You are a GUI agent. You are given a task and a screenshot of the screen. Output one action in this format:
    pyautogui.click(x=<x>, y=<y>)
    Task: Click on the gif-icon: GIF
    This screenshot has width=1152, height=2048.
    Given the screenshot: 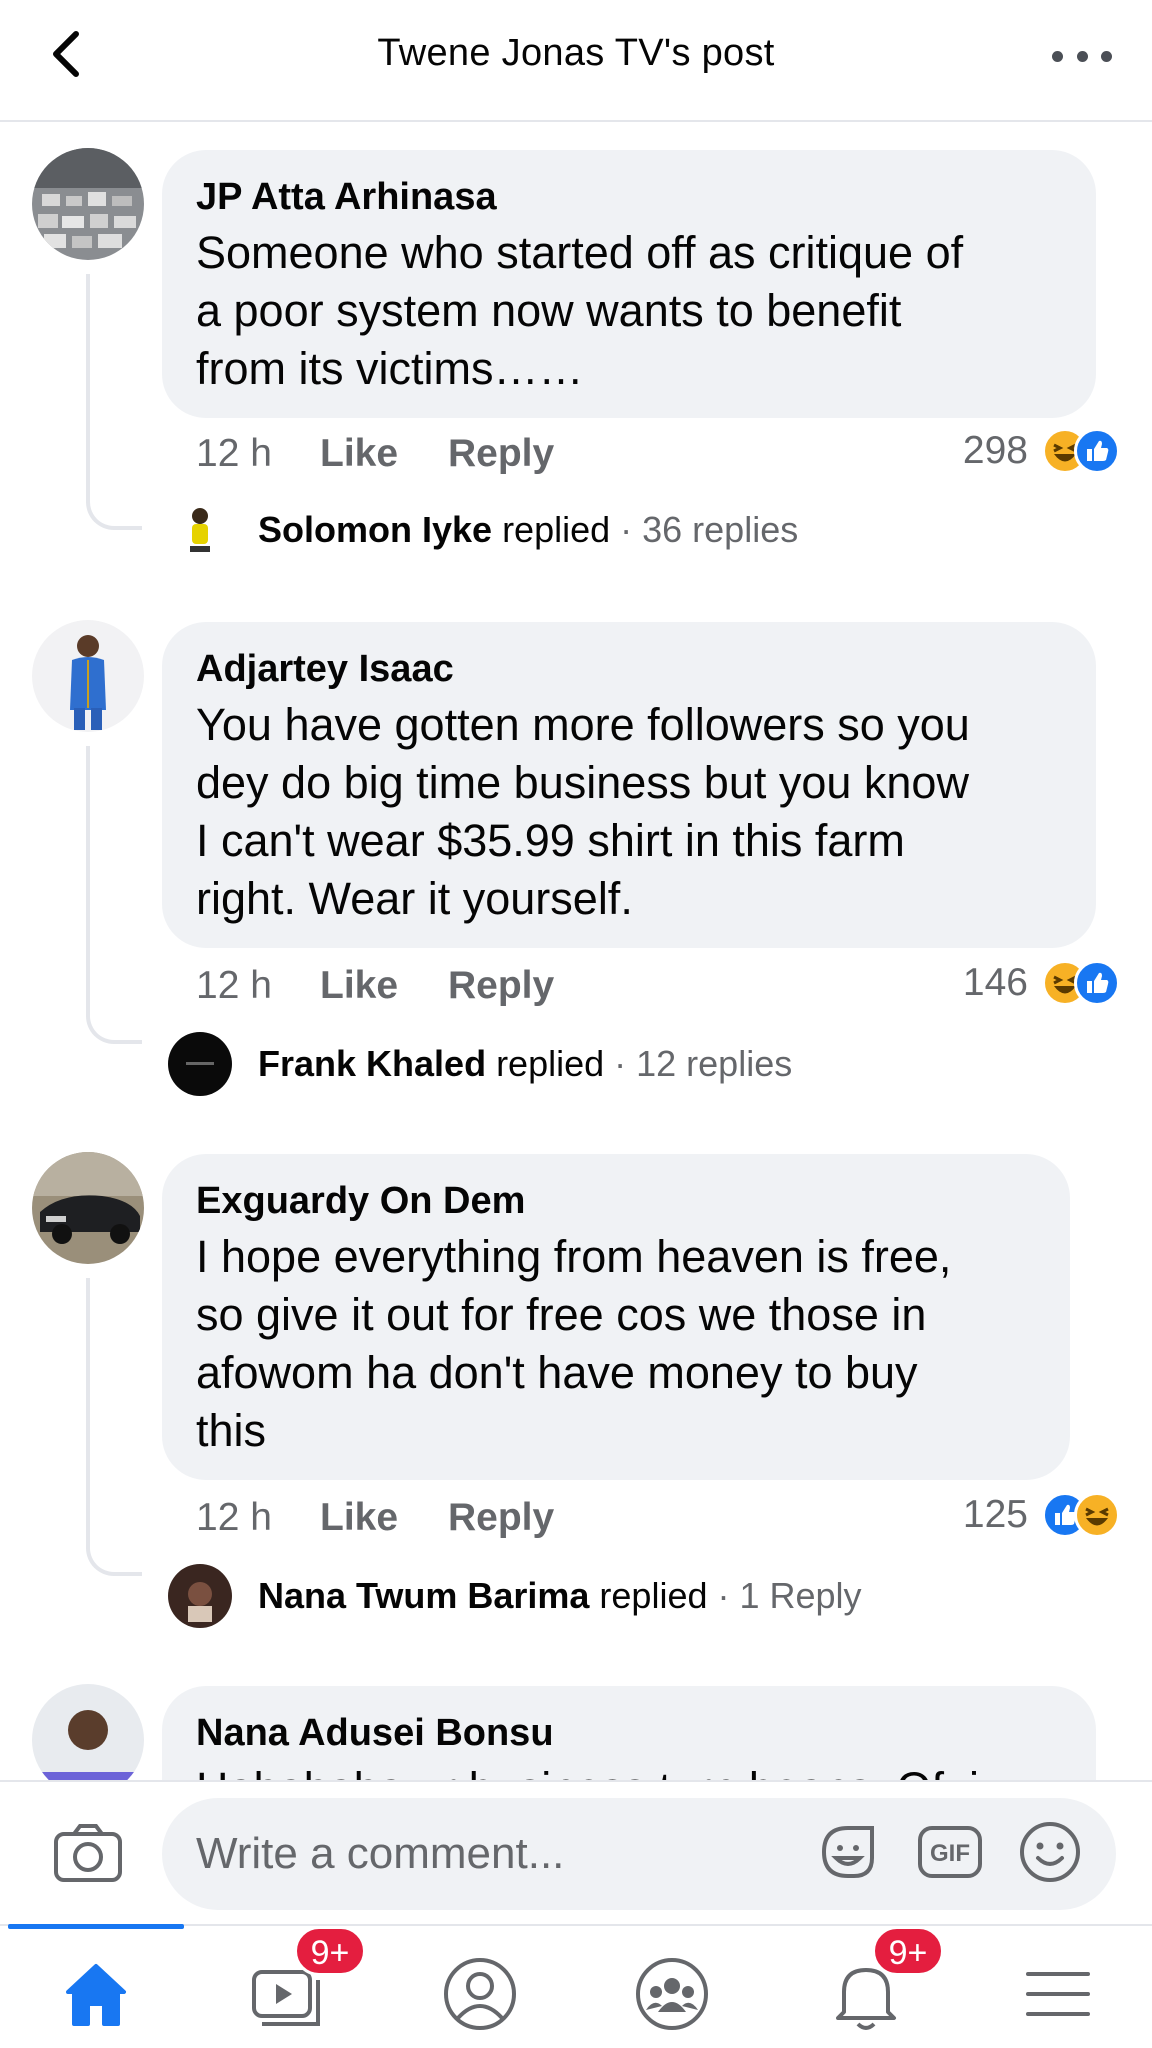 What is the action you would take?
    pyautogui.click(x=950, y=1852)
    